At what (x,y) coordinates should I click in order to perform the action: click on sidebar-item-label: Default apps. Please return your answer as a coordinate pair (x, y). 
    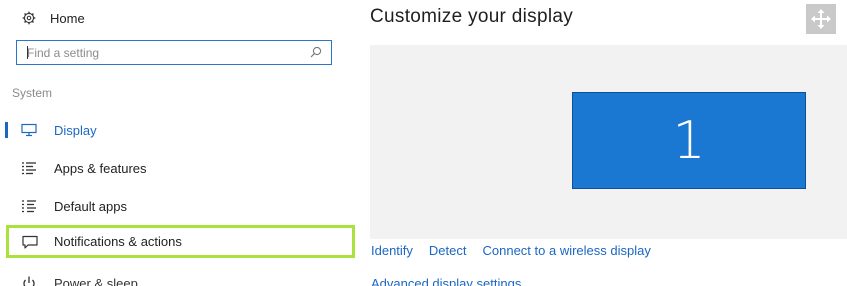
    Looking at the image, I should click on (90, 206).